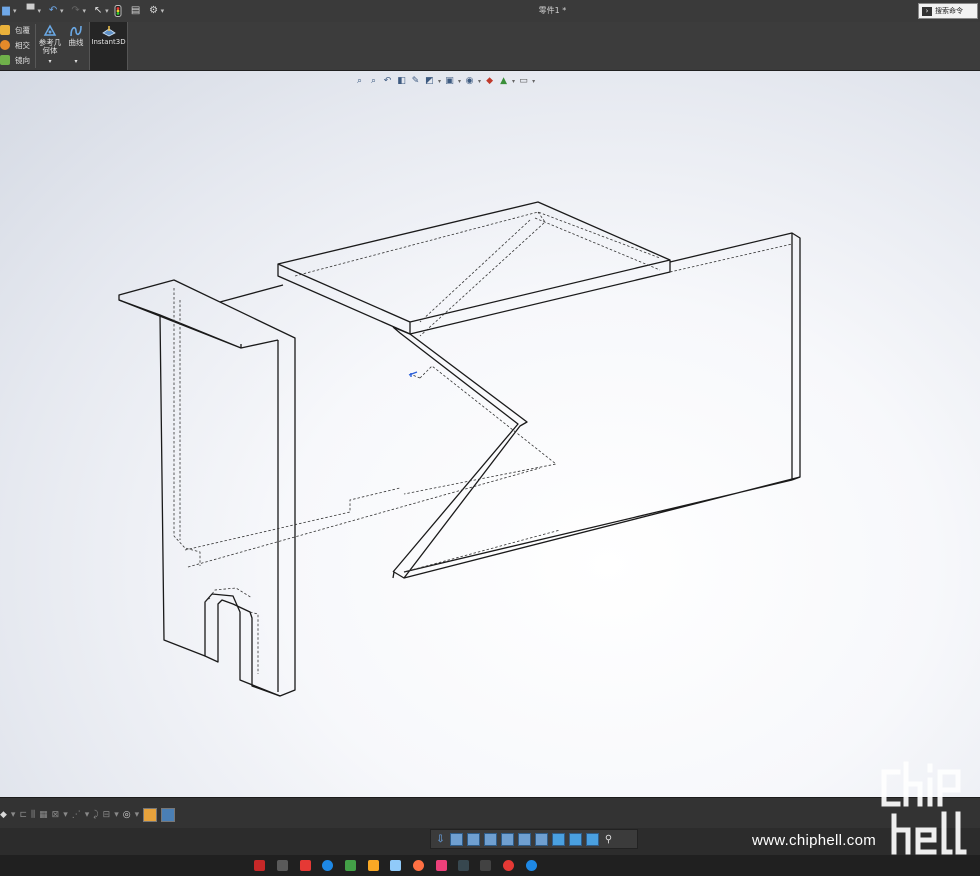  Describe the element at coordinates (418, 865) in the screenshot. I see `search-app-icon` at that location.